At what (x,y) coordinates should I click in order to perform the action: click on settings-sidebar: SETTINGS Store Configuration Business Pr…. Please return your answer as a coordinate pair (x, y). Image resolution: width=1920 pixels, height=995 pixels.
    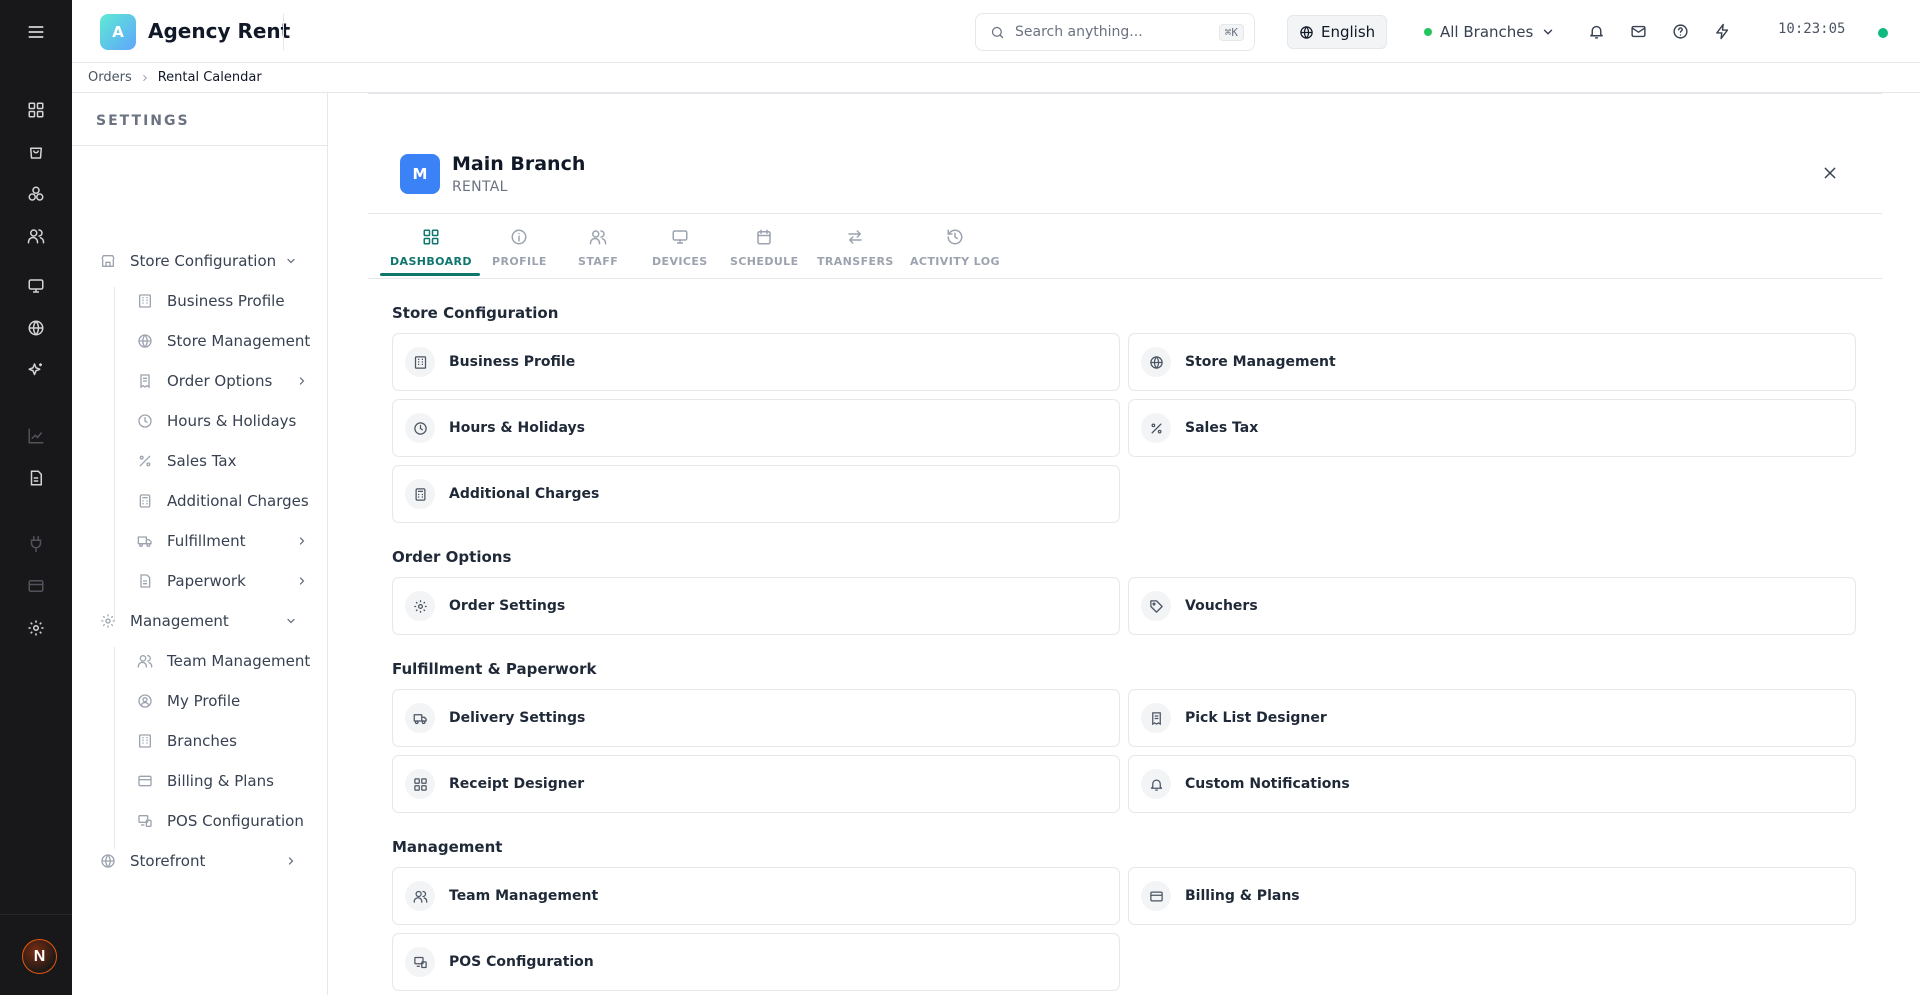
    Looking at the image, I should click on (200, 544).